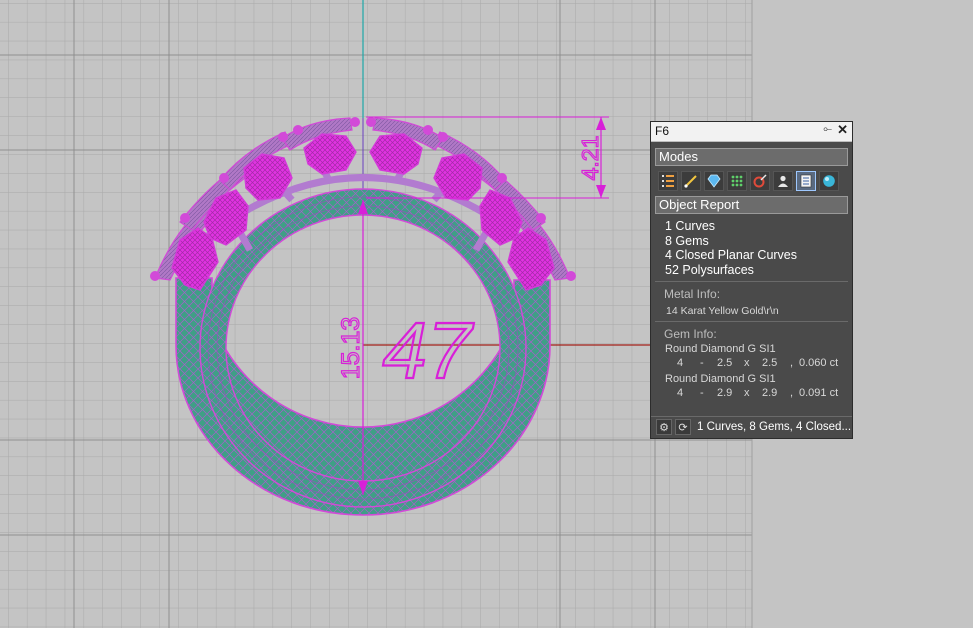 The image size is (973, 628). Describe the element at coordinates (751, 393) in the screenshot. I see `gem-row: 4 - 2.9 x 2.9 , 0.091 ct` at that location.